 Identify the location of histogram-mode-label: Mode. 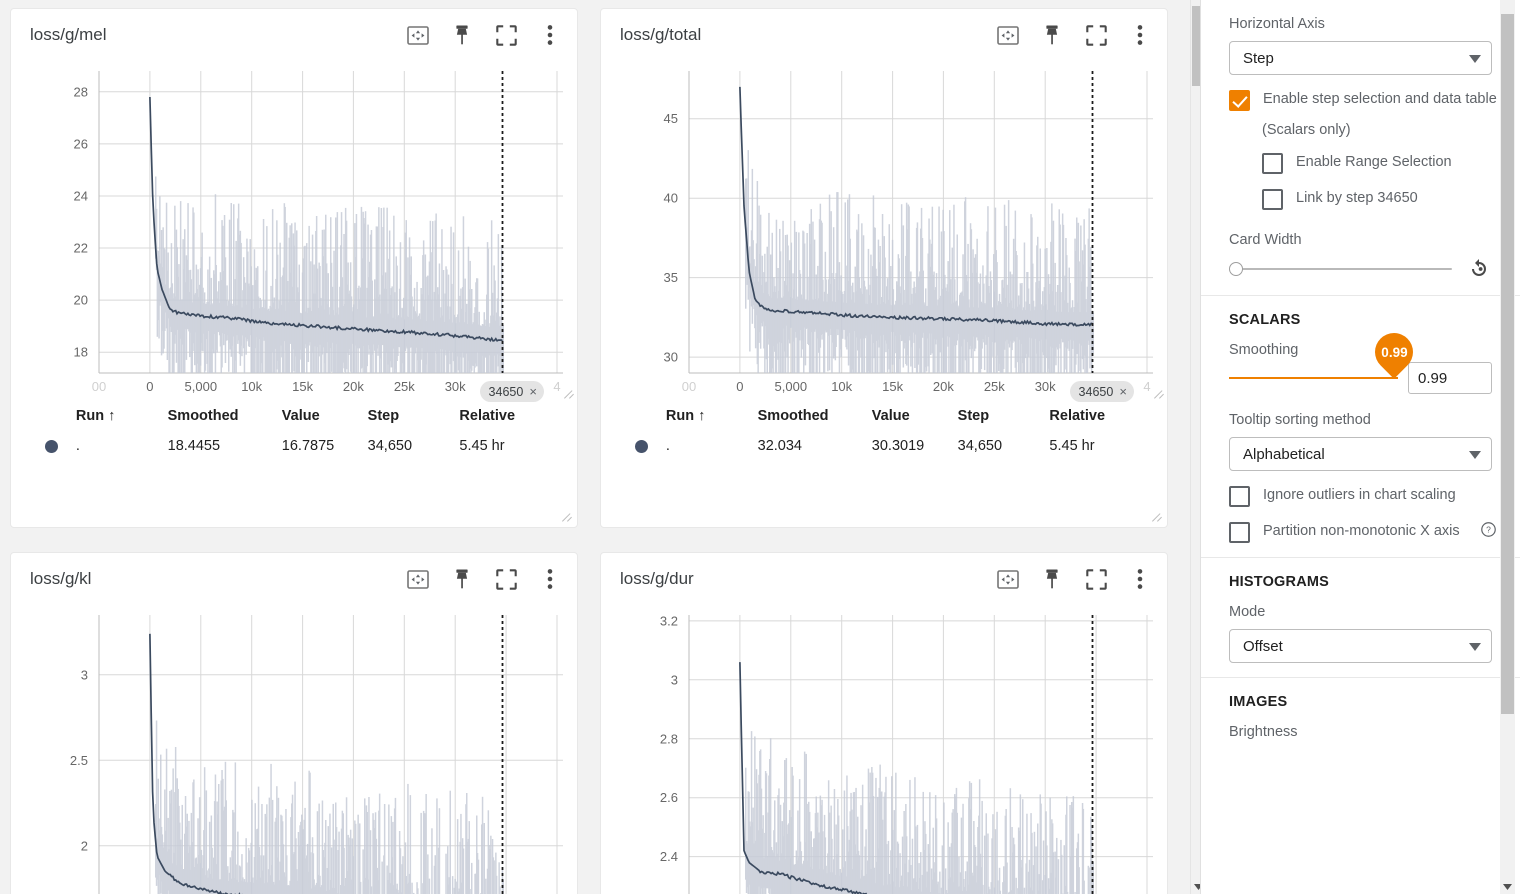
(1247, 612).